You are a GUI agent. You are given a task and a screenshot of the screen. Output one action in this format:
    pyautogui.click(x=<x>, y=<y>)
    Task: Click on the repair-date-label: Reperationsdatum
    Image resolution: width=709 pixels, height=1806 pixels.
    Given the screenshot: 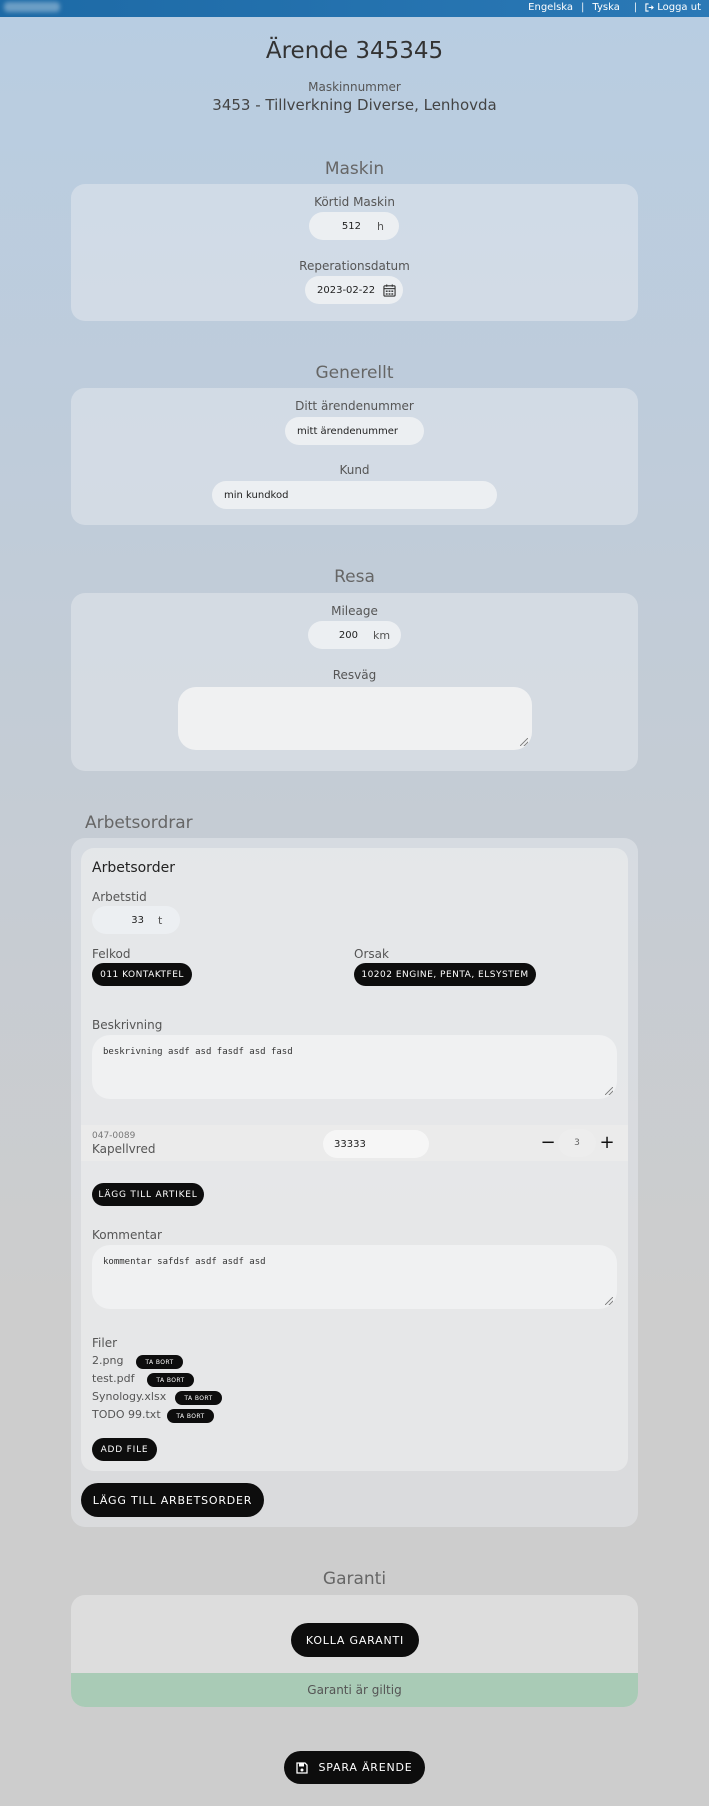 What is the action you would take?
    pyautogui.click(x=354, y=266)
    